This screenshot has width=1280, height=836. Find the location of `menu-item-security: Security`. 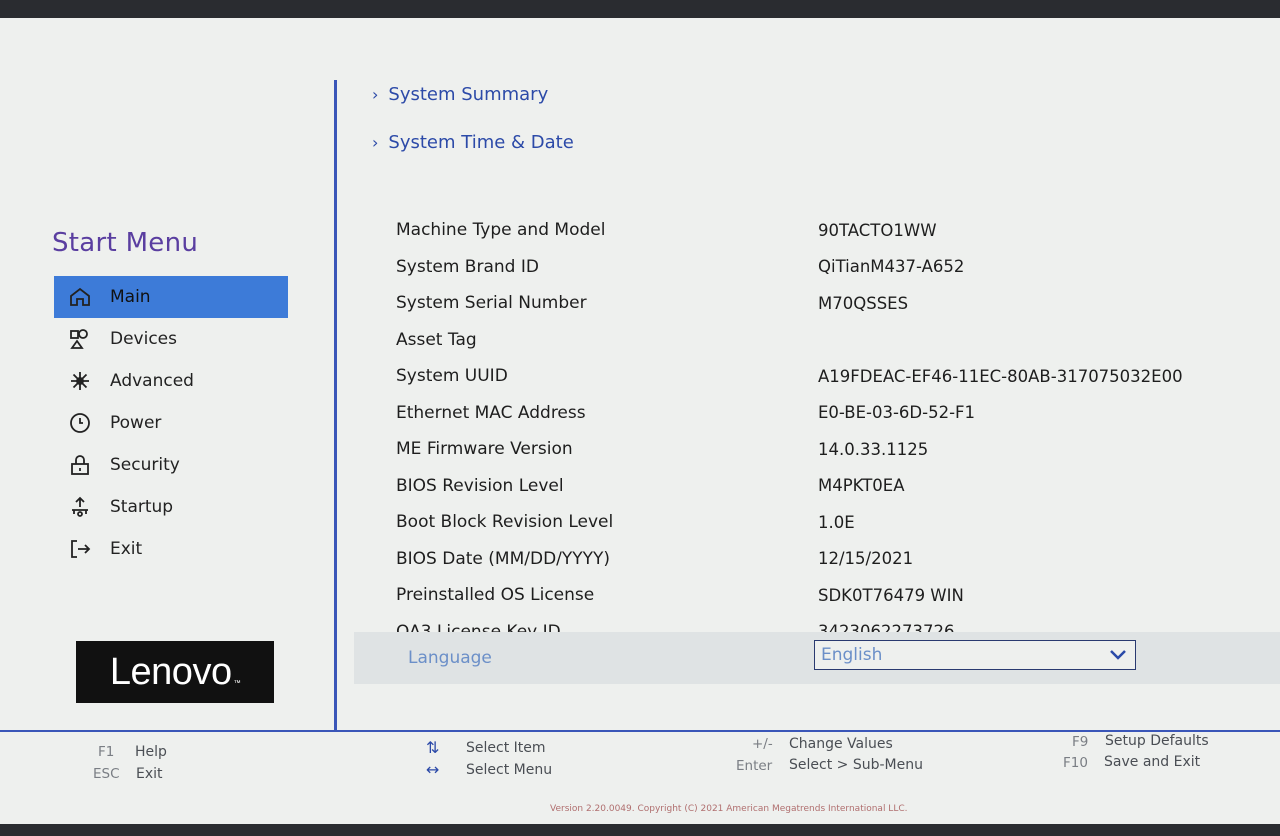

menu-item-security: Security is located at coordinates (171, 465).